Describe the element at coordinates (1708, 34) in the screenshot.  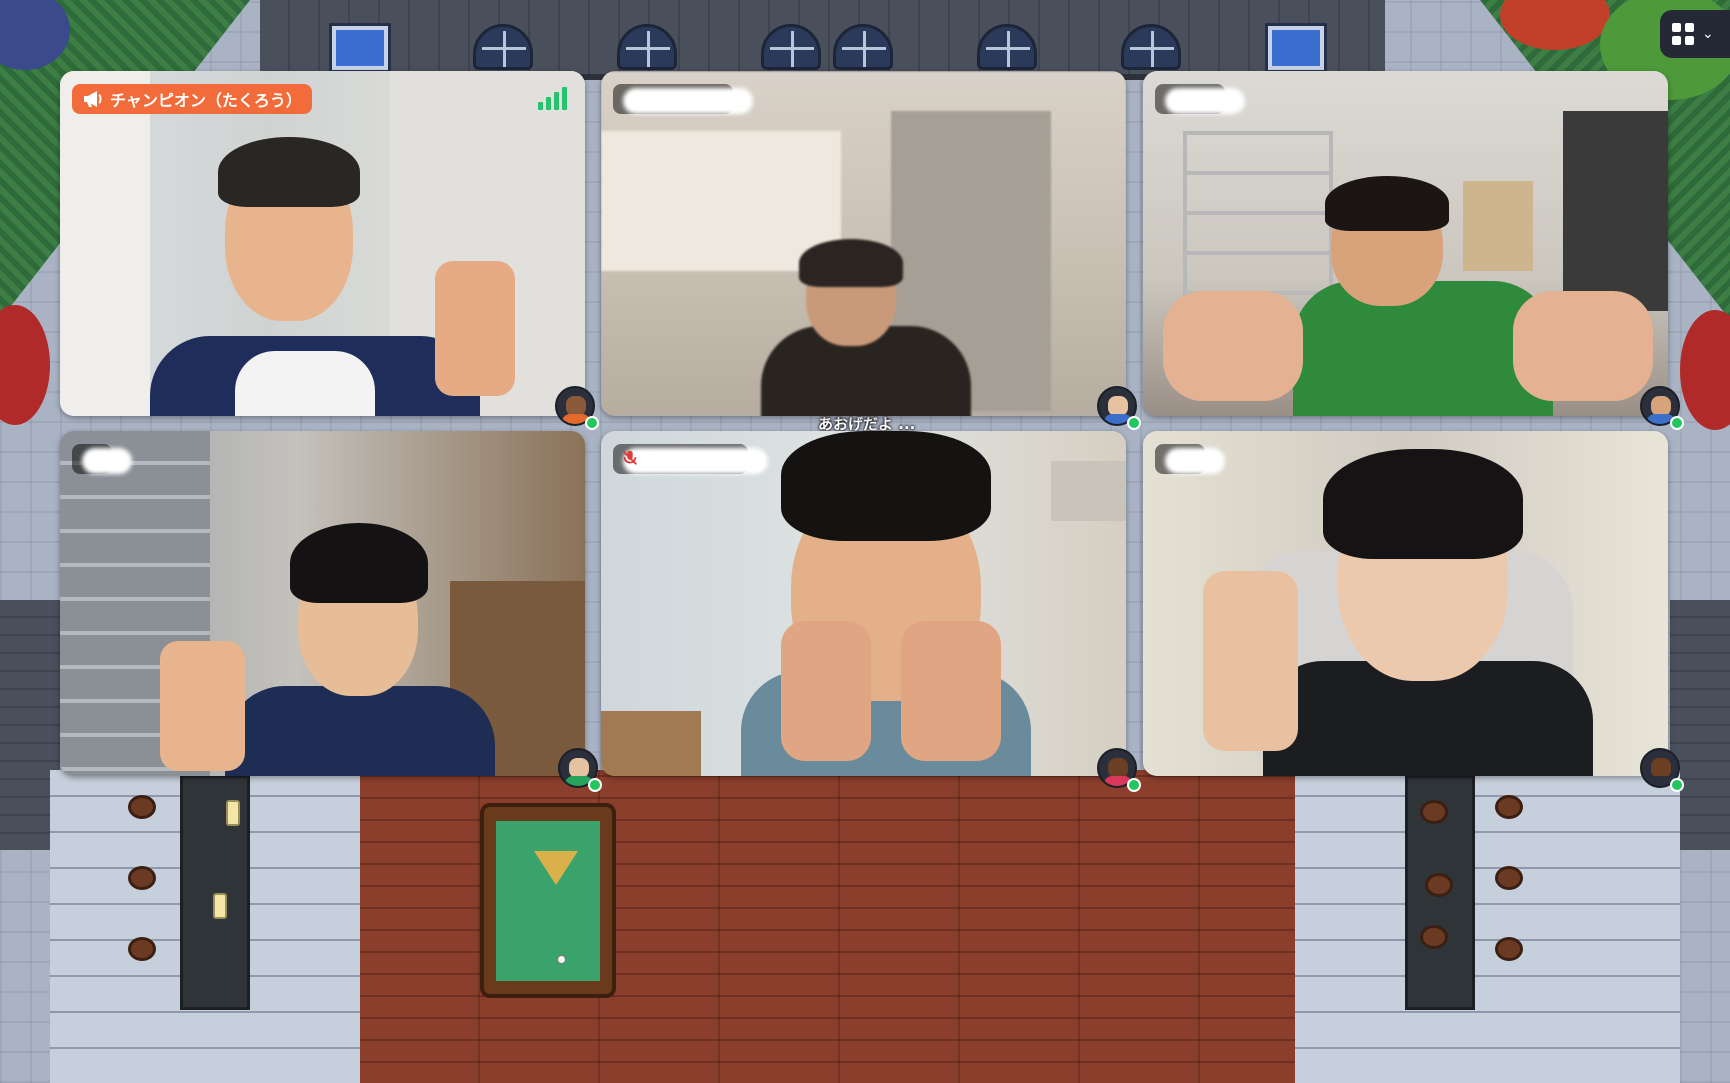
I see `chevron-down-icon: ⌄` at that location.